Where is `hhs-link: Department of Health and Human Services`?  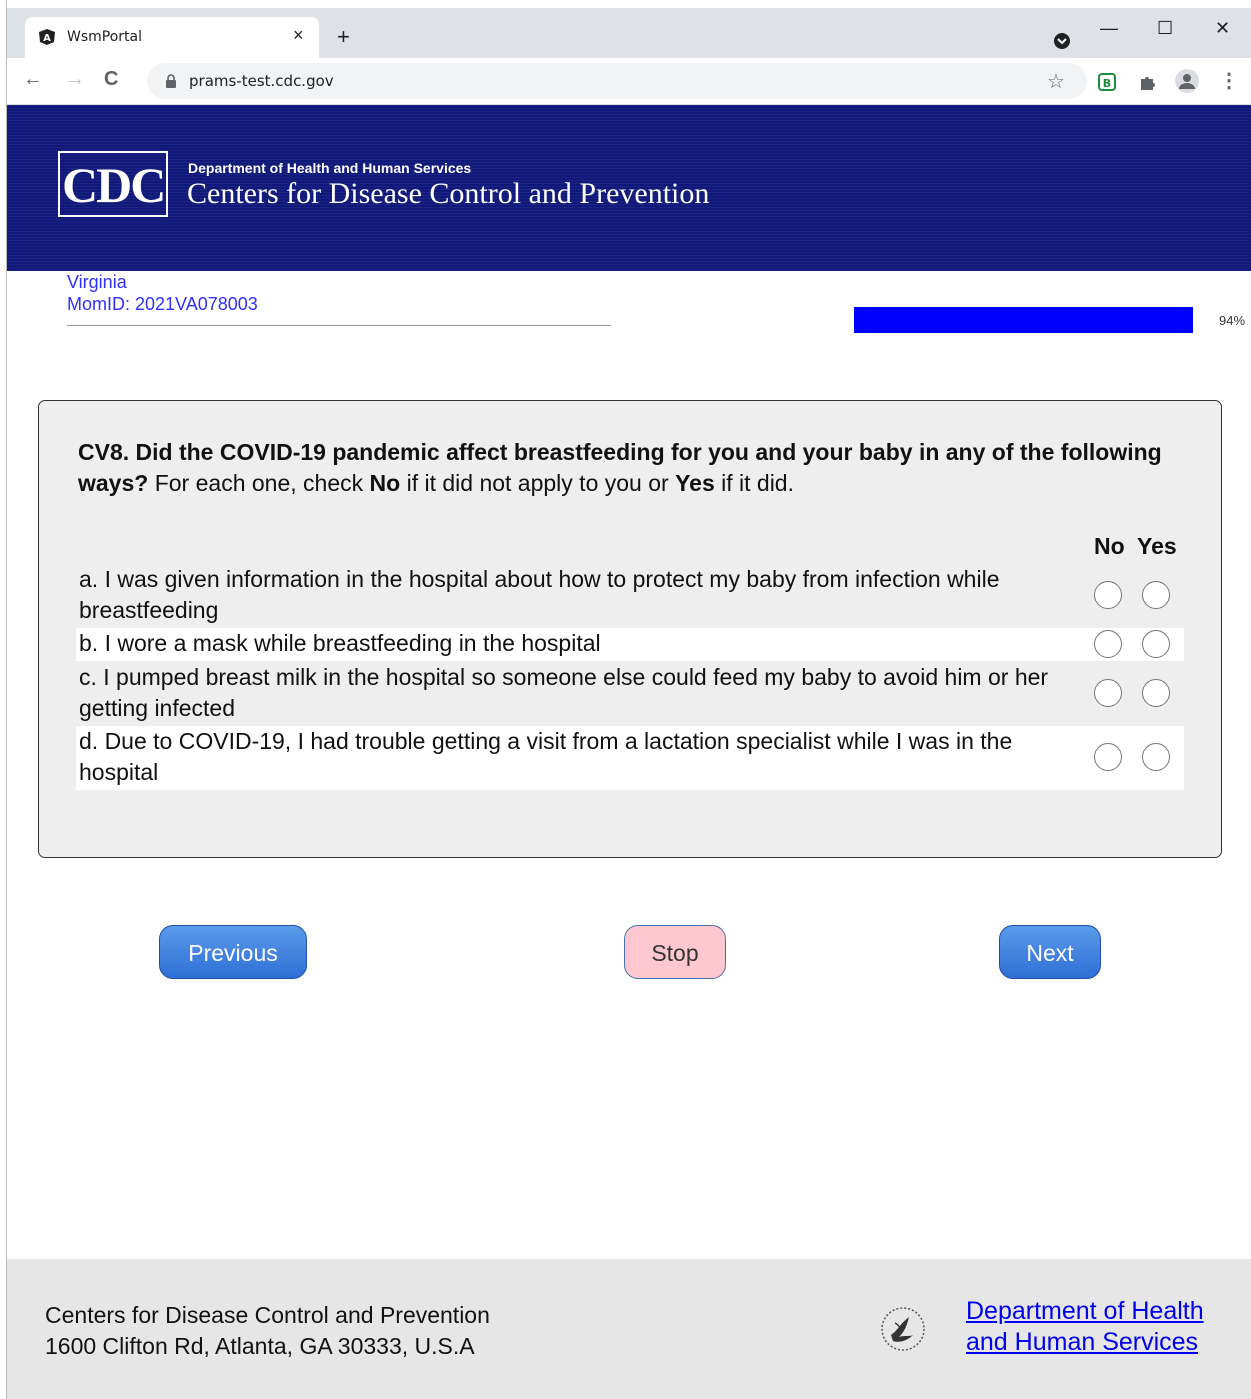
hhs-link: Department of Health and Human Services is located at coordinates (1101, 1327).